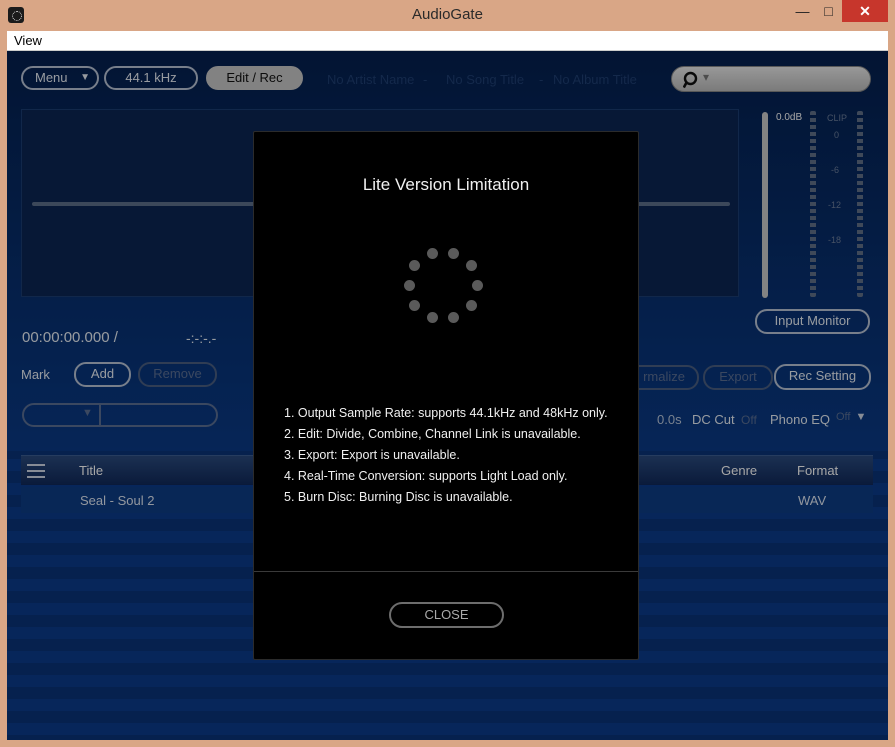 The image size is (895, 747). Describe the element at coordinates (446, 615) in the screenshot. I see `close-button: CLOSE` at that location.